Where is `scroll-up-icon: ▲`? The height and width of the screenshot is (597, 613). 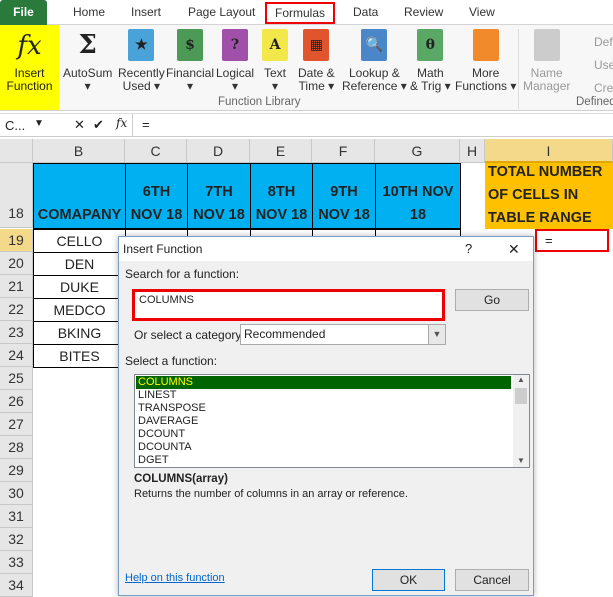 scroll-up-icon: ▲ is located at coordinates (521, 379).